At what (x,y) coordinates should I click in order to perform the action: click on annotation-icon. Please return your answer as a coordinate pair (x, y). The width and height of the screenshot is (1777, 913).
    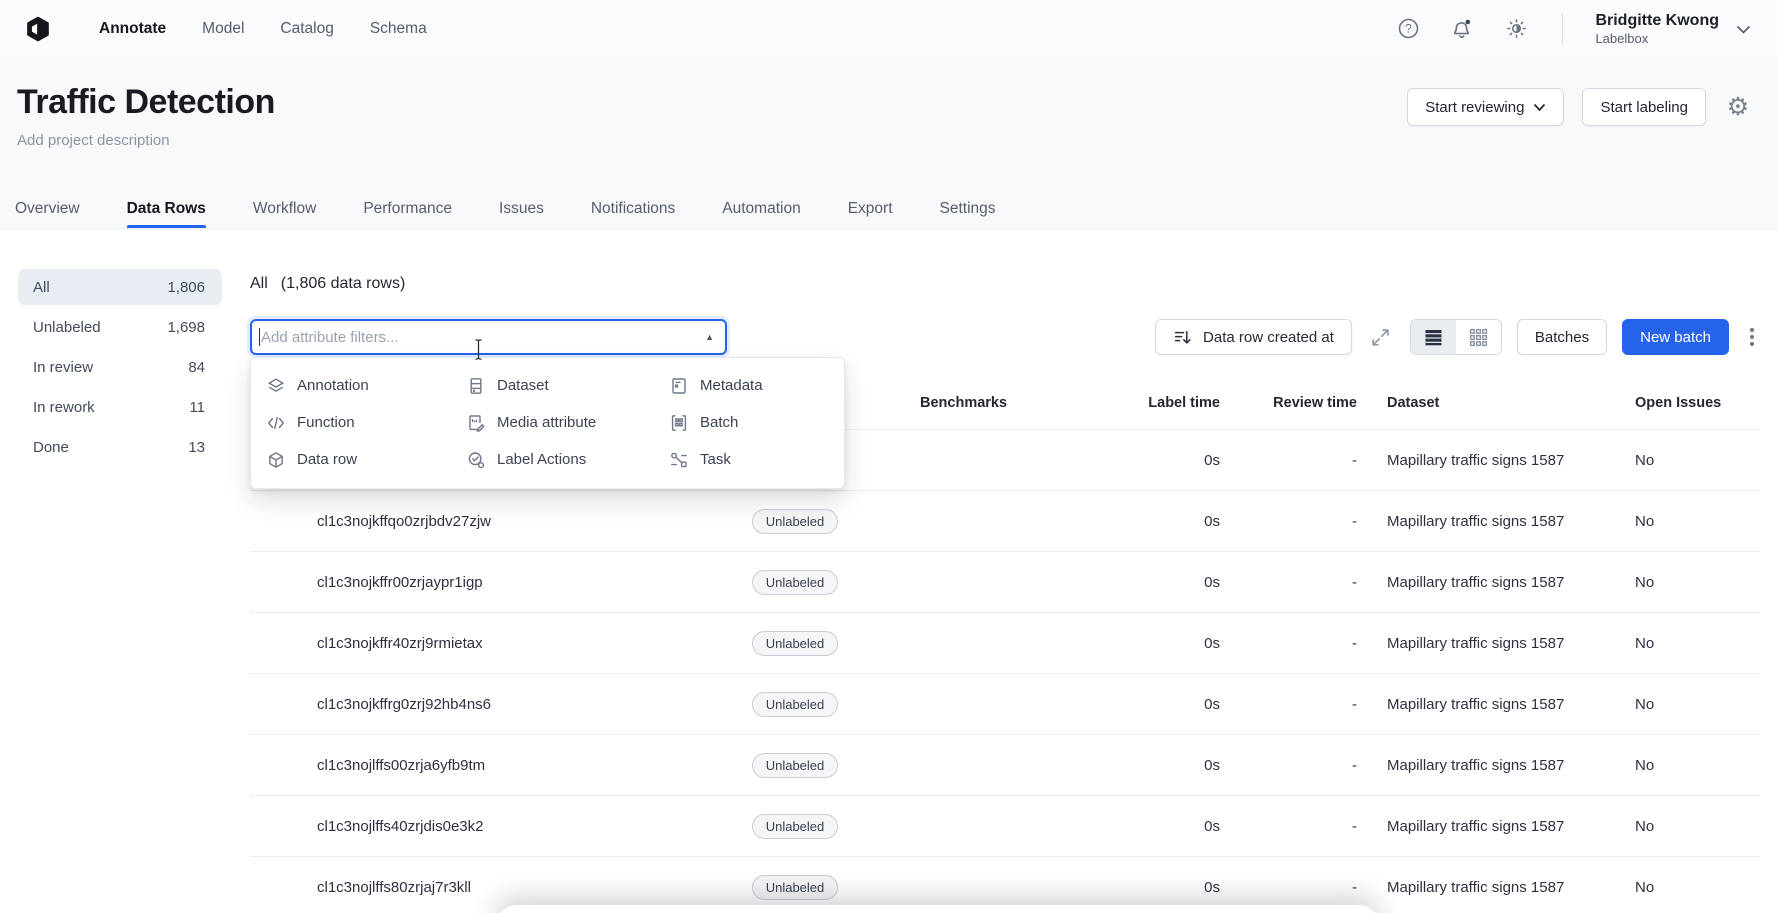
    Looking at the image, I should click on (276, 386).